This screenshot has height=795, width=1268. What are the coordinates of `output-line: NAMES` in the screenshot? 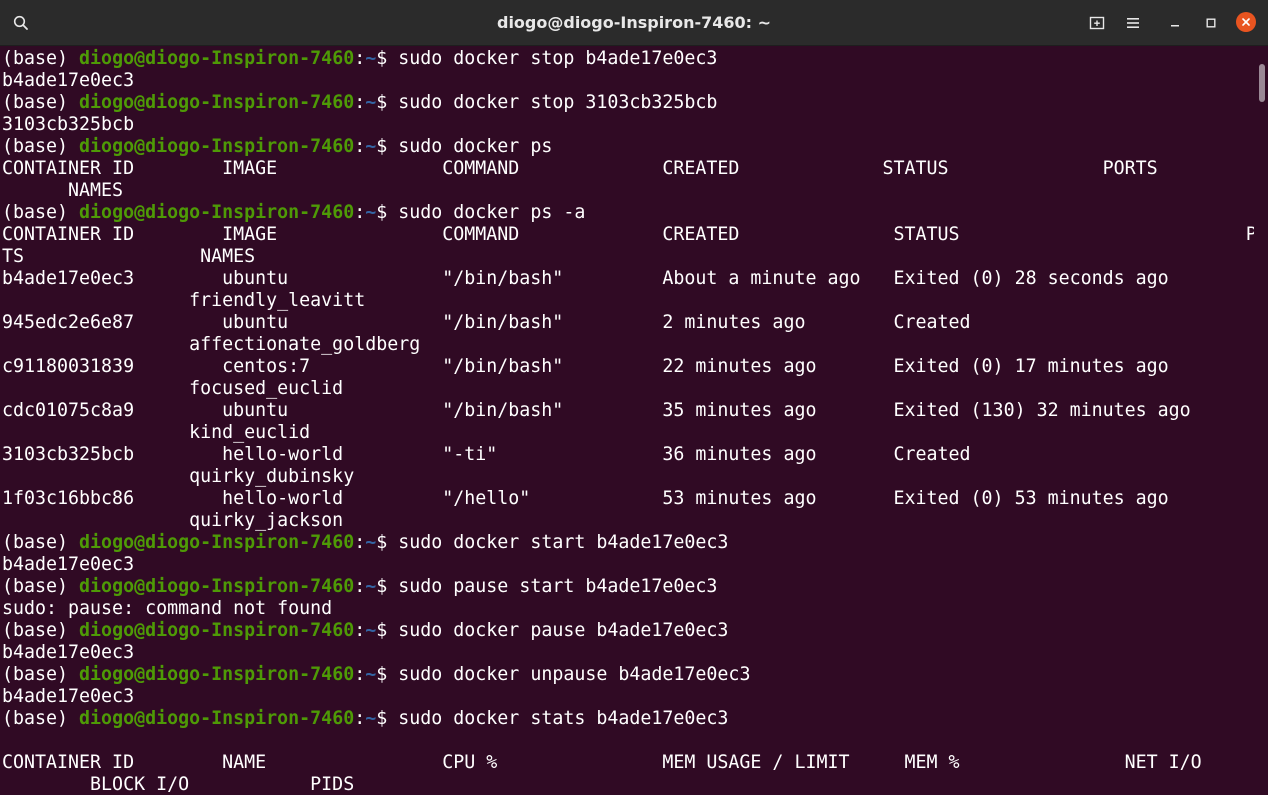 It's located at (63, 190).